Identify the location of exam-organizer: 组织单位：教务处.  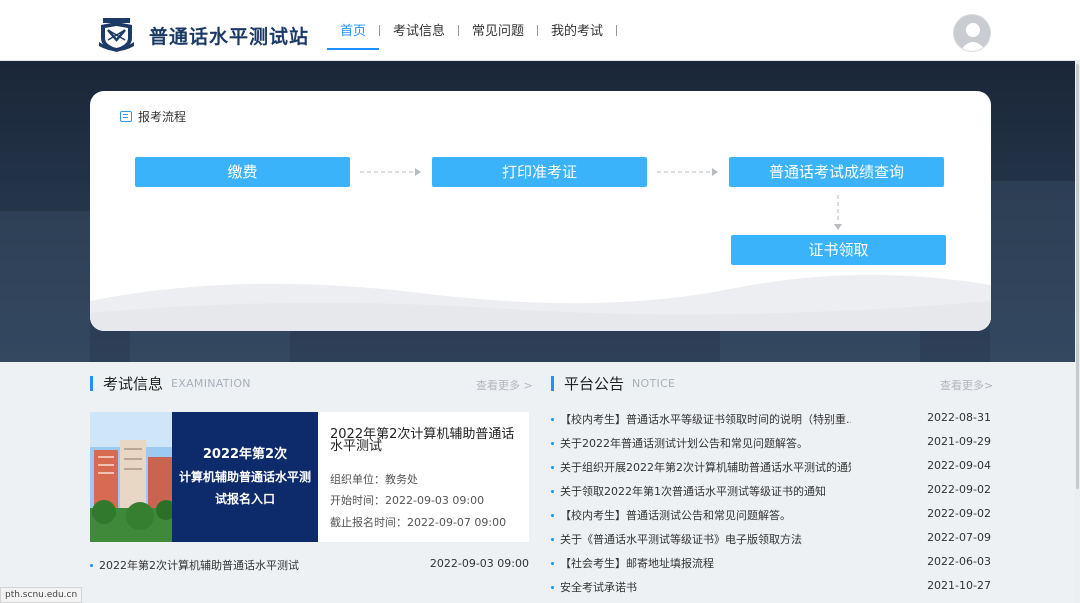
(374, 479).